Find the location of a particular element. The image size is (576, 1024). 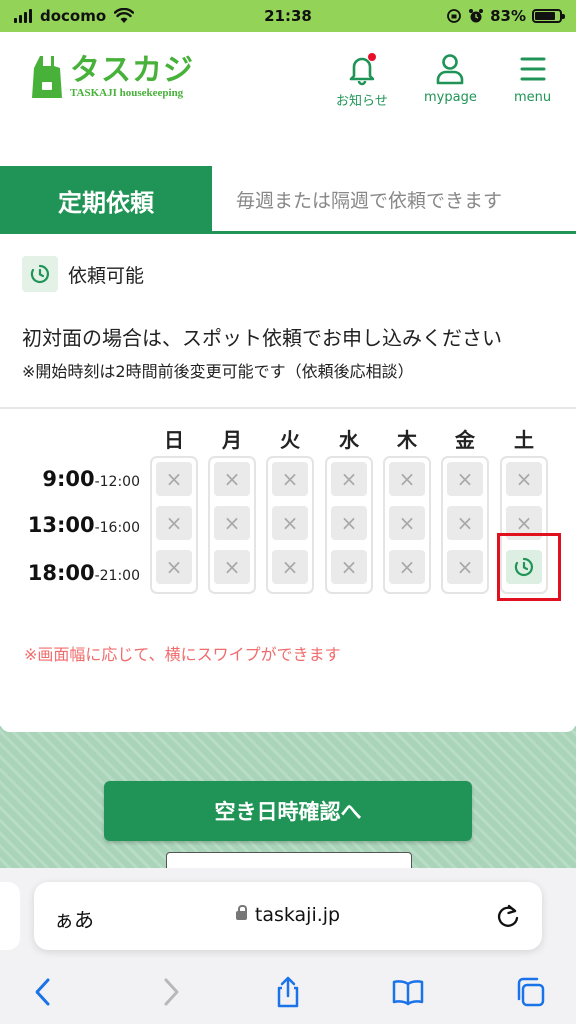

hamburger-menu-icon is located at coordinates (533, 69).